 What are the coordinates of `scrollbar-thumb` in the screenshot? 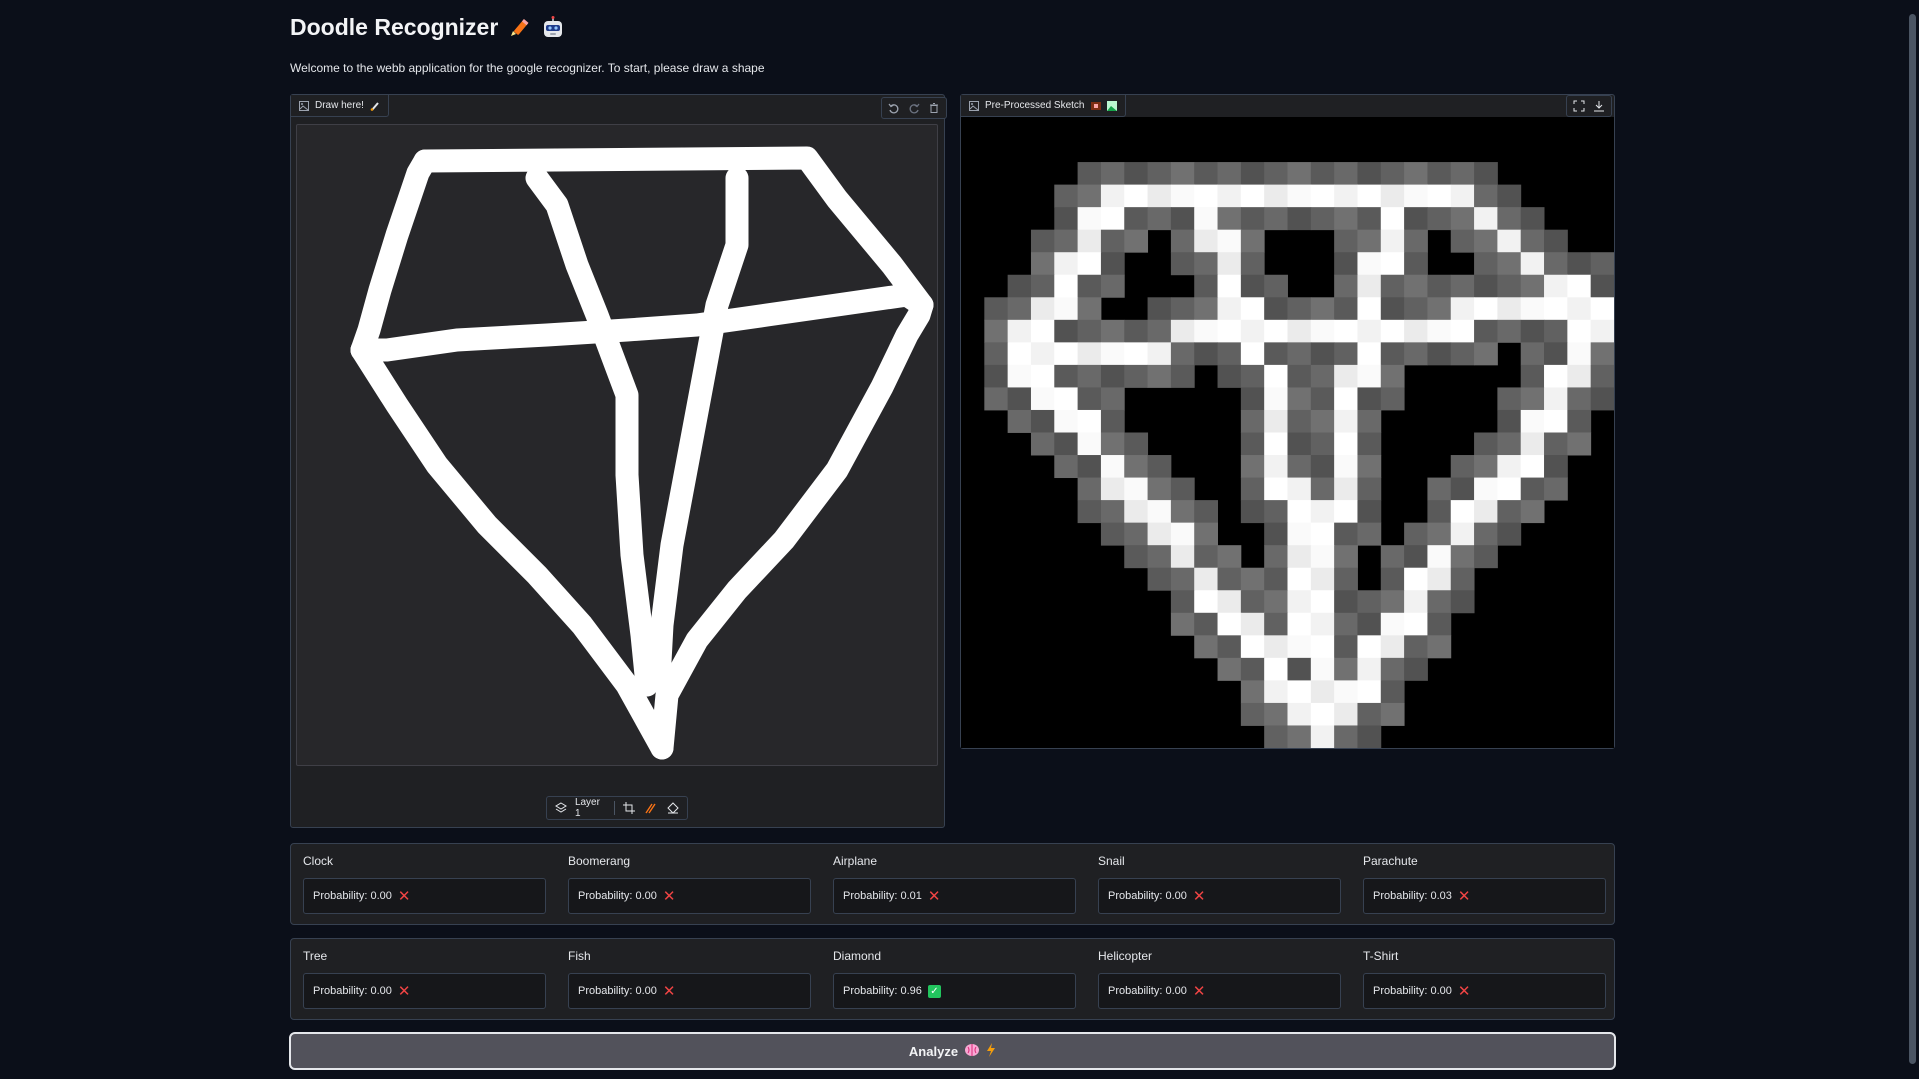 It's located at (1912, 539).